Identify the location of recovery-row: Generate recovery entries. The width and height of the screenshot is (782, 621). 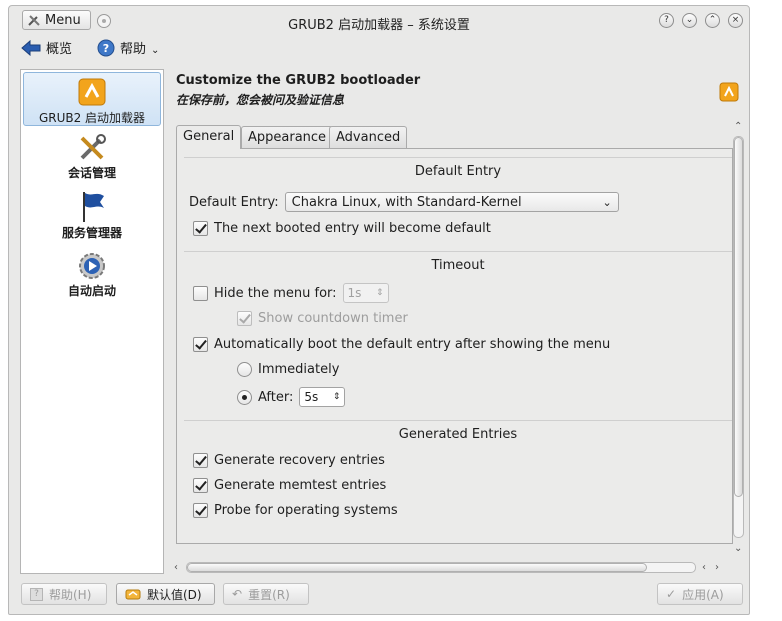
(289, 460).